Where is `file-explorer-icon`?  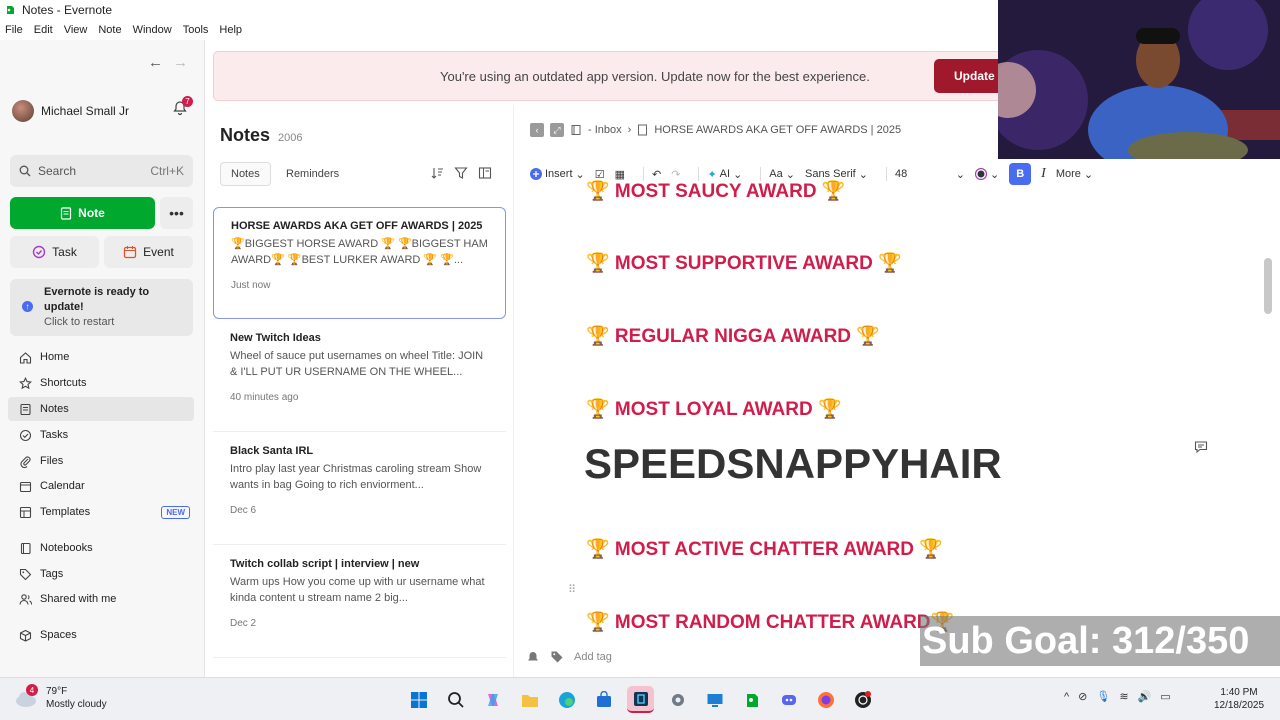 file-explorer-icon is located at coordinates (529, 699).